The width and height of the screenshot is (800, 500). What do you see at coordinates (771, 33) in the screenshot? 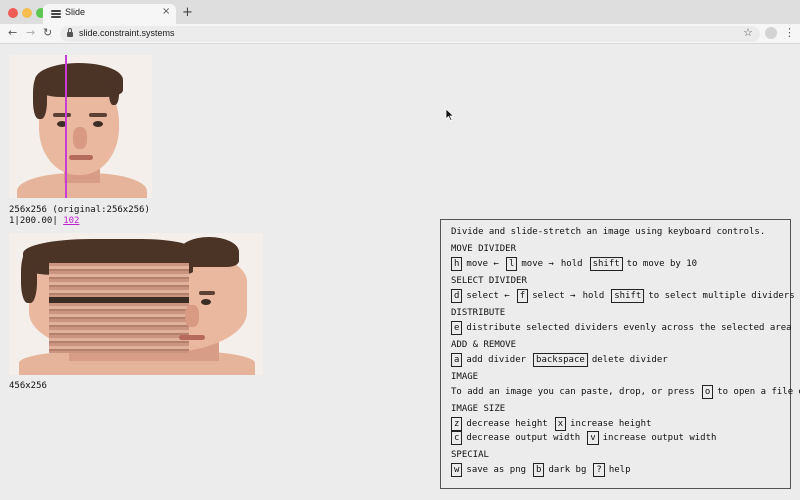
I see `profile-avatar` at bounding box center [771, 33].